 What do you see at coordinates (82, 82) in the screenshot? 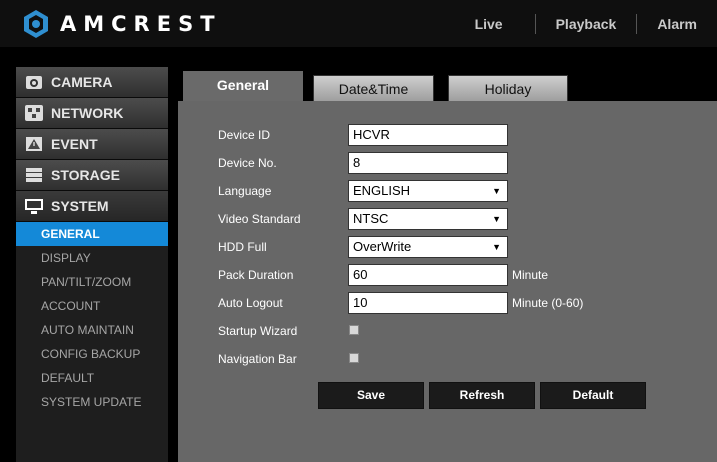
I see `sidebar-label: CAMERA` at bounding box center [82, 82].